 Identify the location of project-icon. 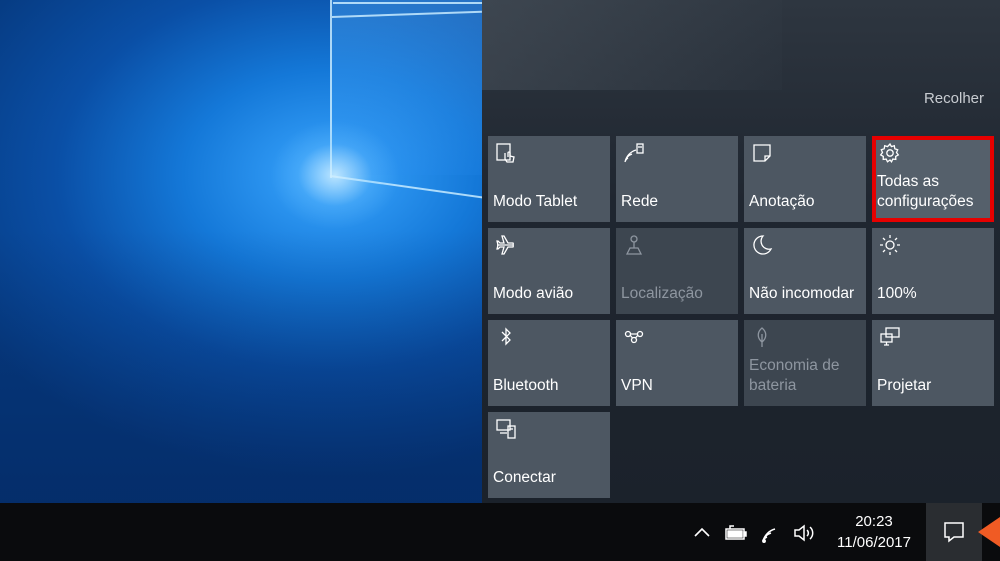
(890, 337).